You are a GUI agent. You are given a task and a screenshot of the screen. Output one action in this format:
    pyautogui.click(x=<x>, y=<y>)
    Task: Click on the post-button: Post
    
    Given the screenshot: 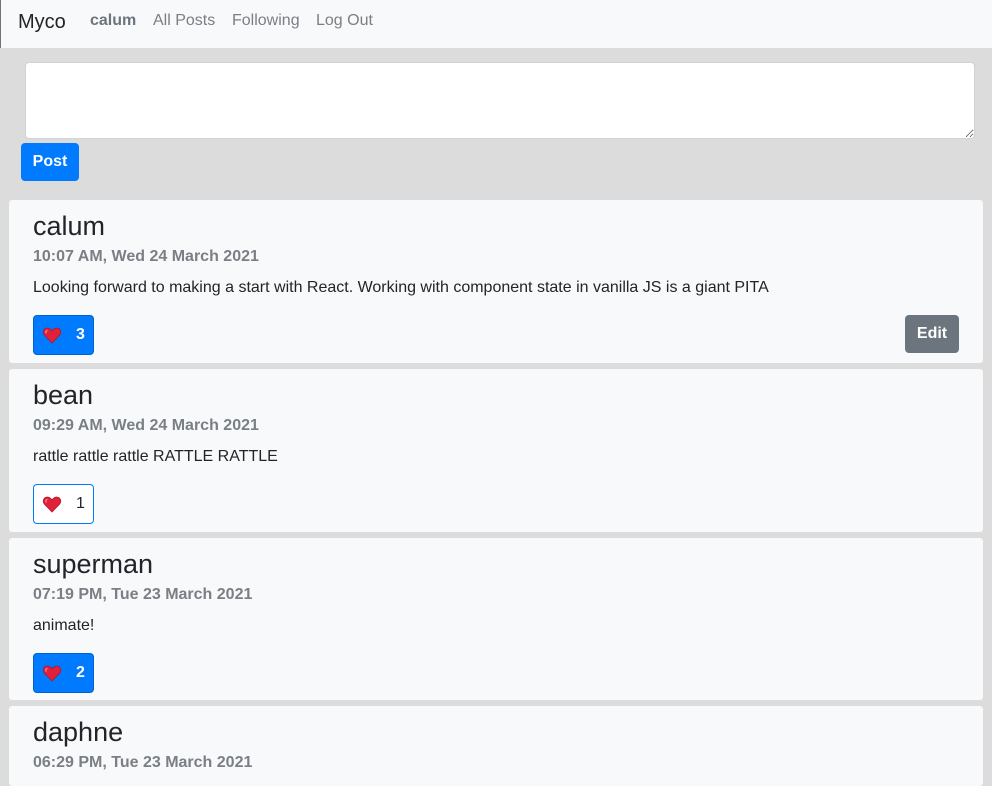 What is the action you would take?
    pyautogui.click(x=50, y=162)
    